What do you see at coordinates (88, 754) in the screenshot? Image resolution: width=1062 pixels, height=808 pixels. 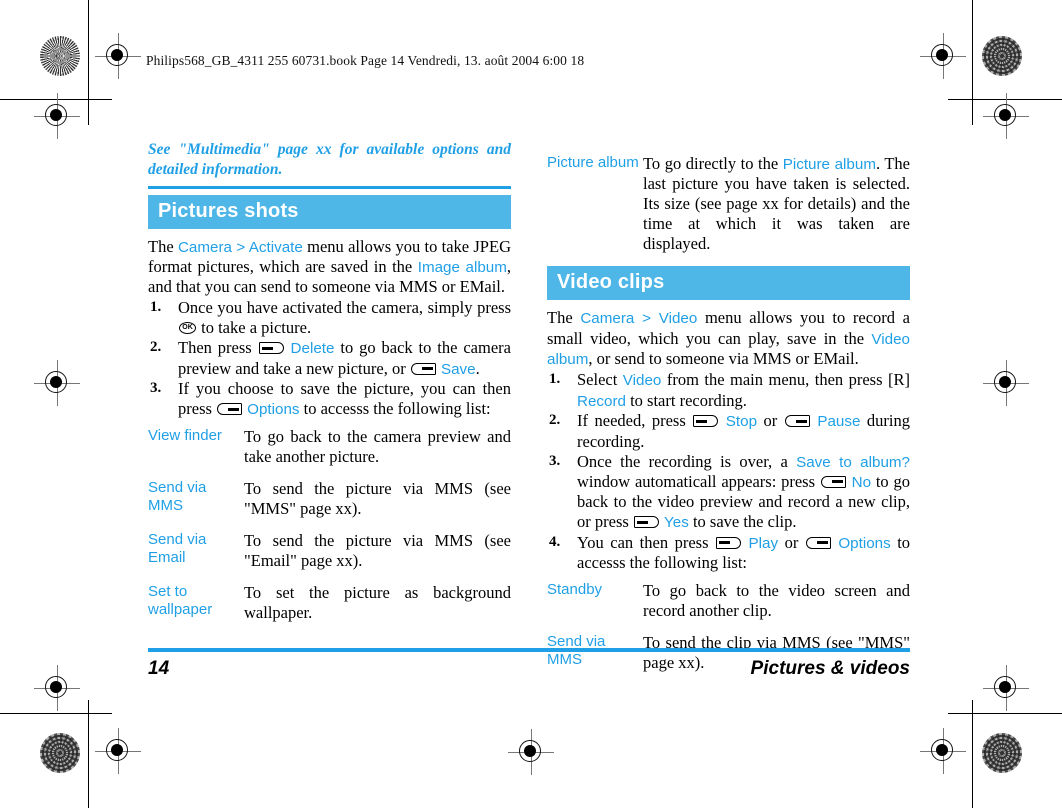 I see `crop-line-left-outer-b` at bounding box center [88, 754].